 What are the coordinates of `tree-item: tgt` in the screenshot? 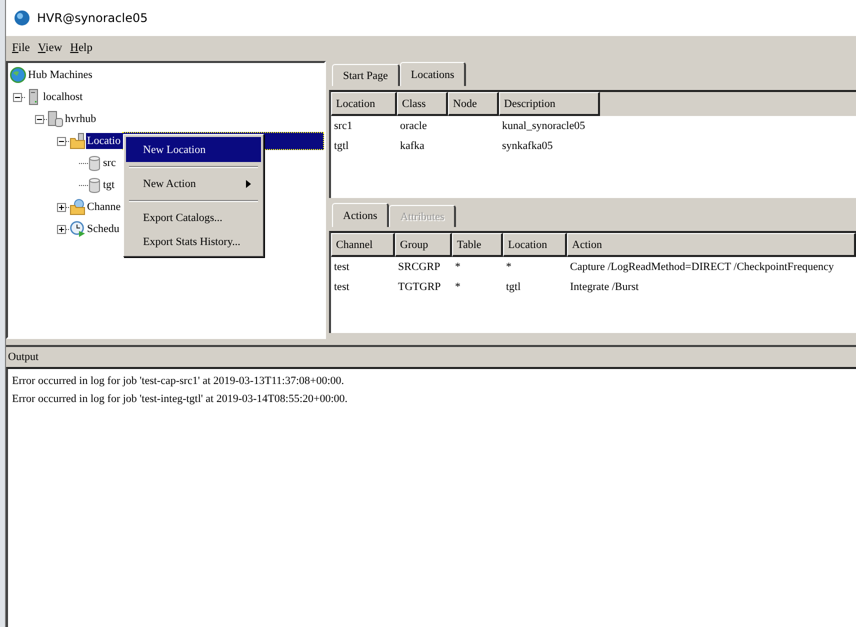 It's located at (109, 185).